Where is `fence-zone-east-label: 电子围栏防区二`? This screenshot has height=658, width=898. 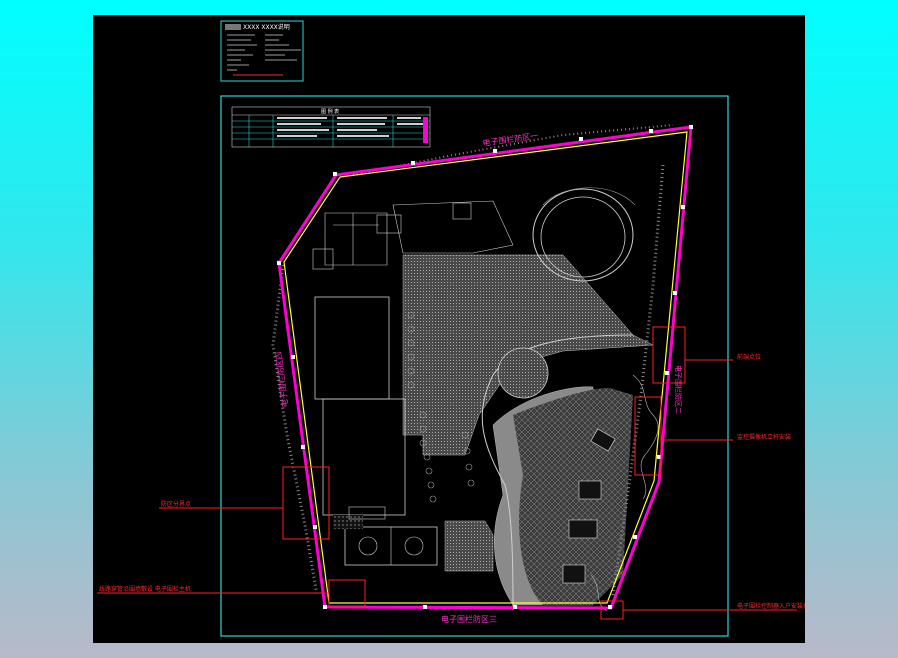 fence-zone-east-label: 电子围栏防区二 is located at coordinates (678, 389).